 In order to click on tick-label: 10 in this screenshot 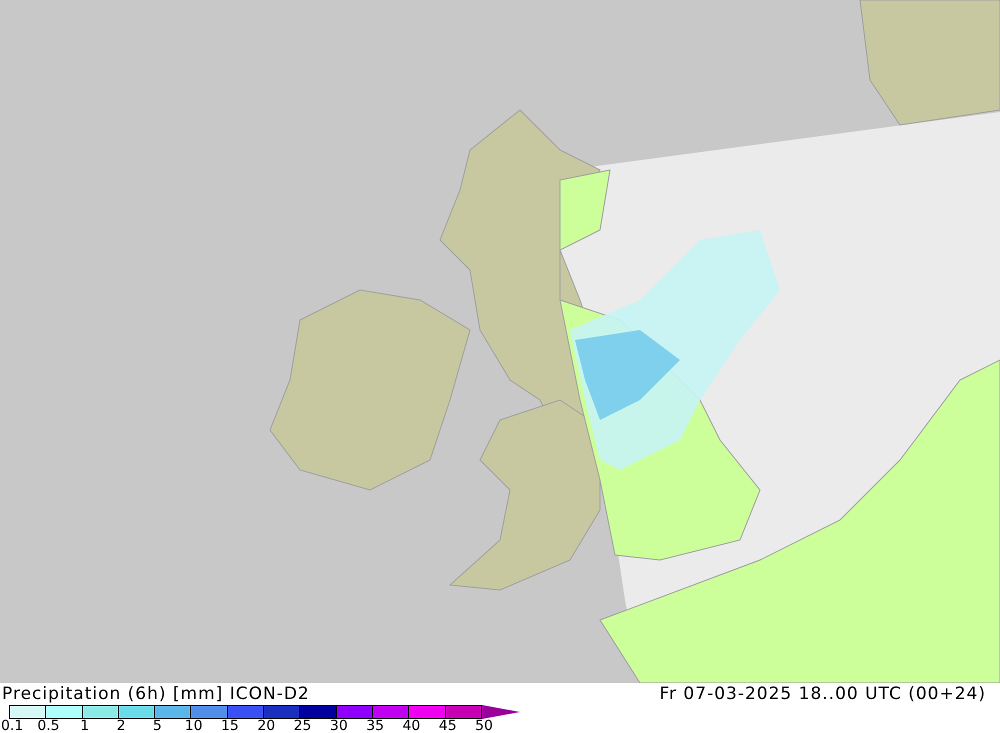, I will do `click(193, 725)`.